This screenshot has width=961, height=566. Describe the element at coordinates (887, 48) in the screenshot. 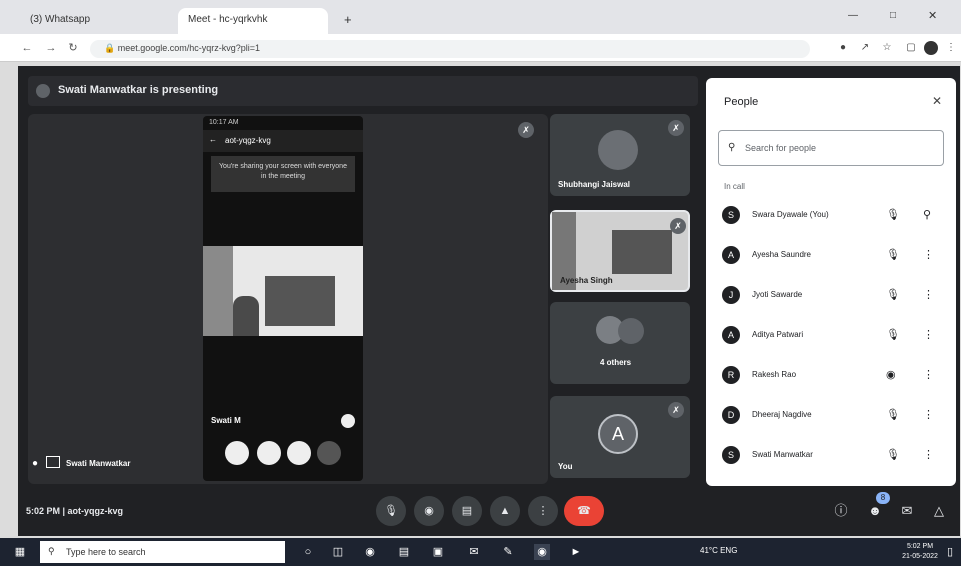

I see `star-icon: ☆` at that location.